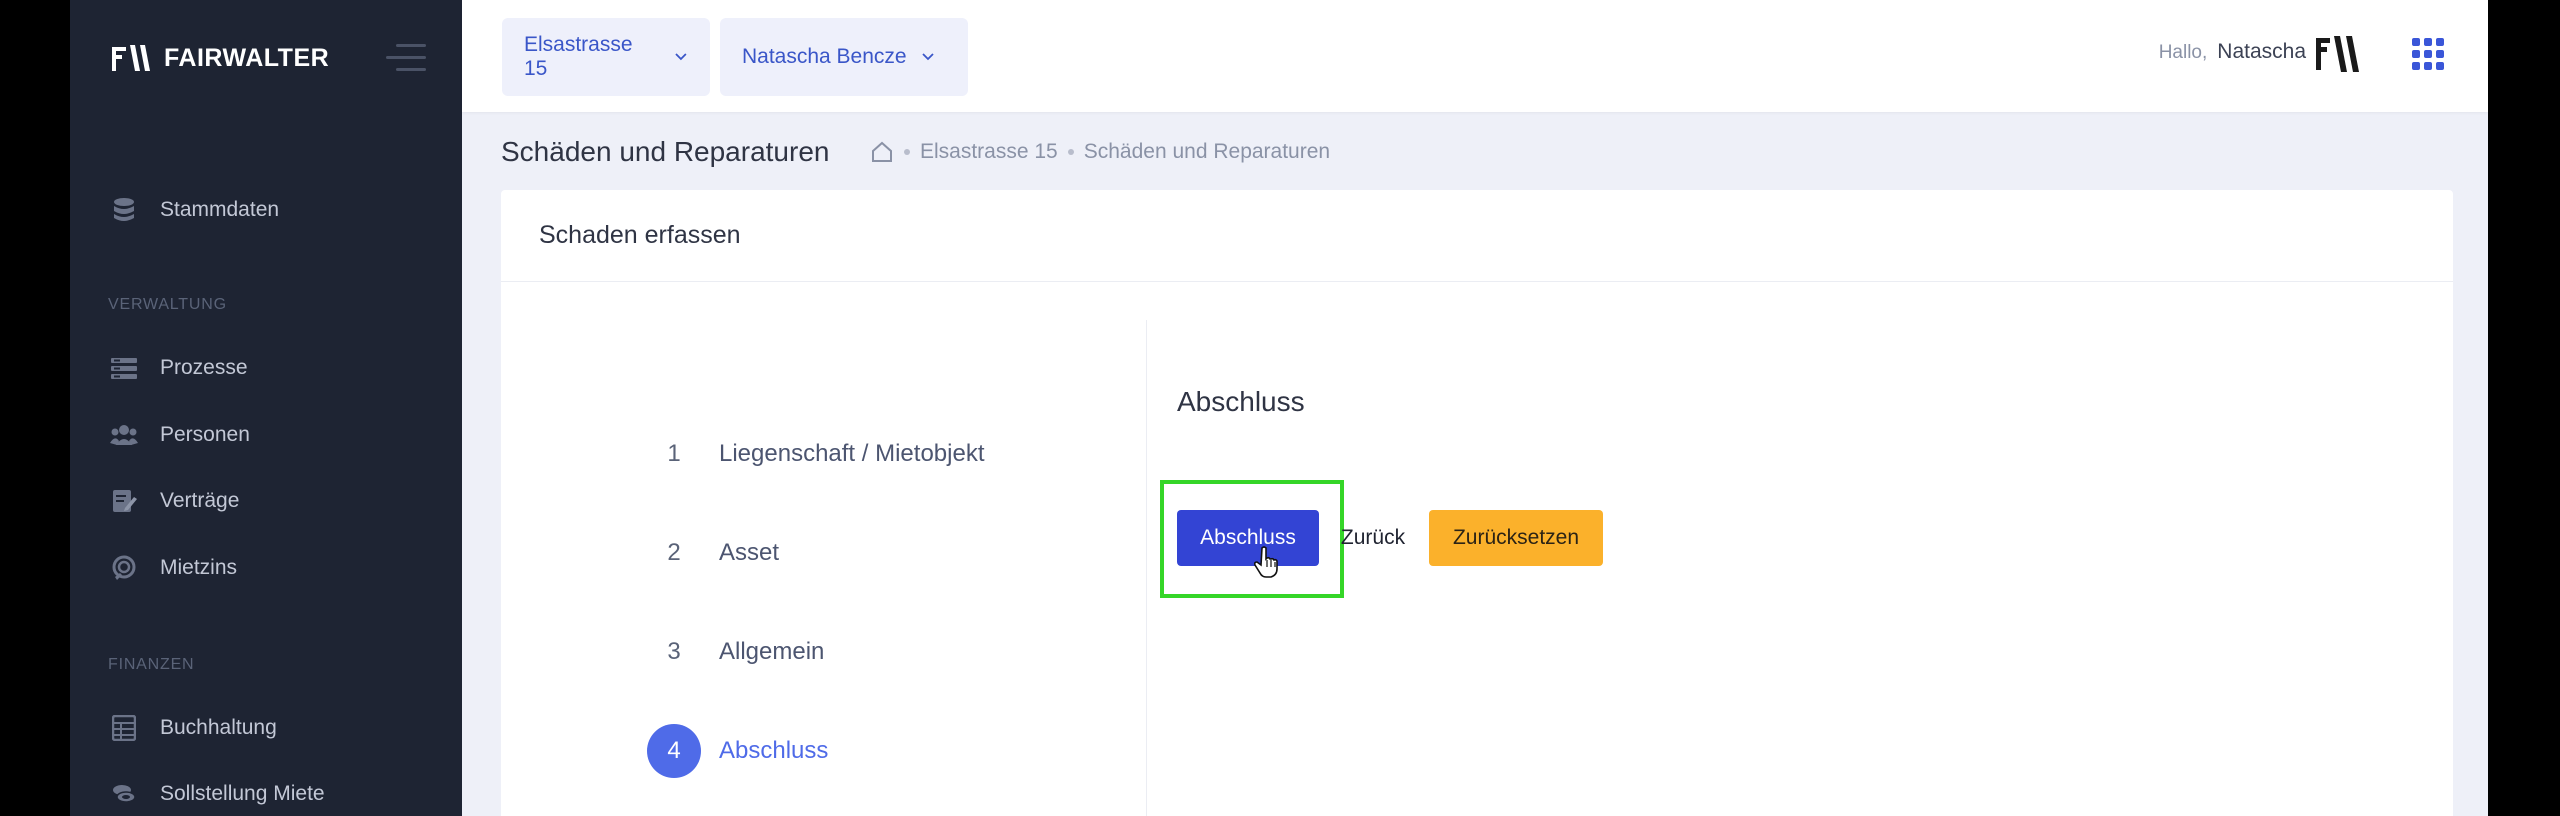 This screenshot has width=2560, height=816. I want to click on sidebar-item-prozesse: Prozesse, so click(270, 368).